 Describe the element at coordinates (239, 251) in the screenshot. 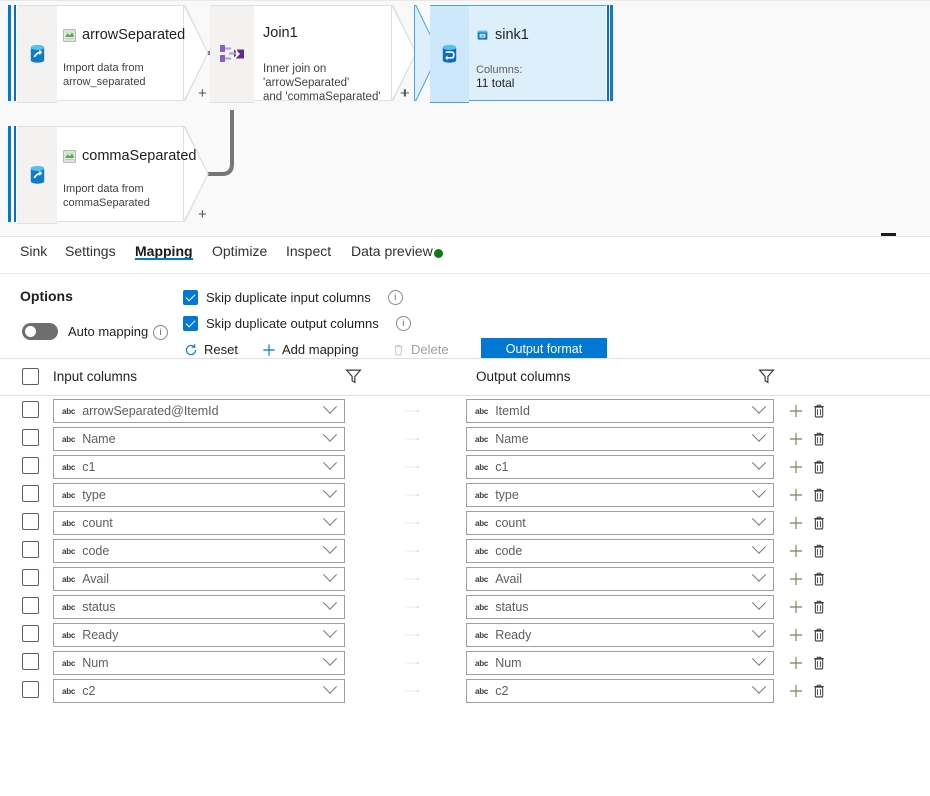

I see `tab-optimize: Optimize` at that location.